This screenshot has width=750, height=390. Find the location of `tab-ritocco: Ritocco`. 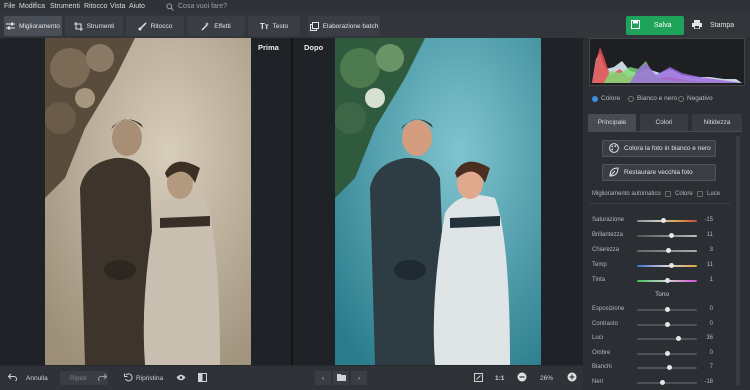

tab-ritocco: Ritocco is located at coordinates (155, 26).